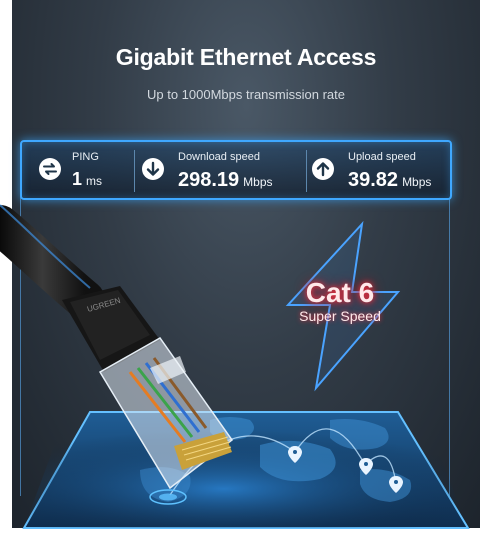  Describe the element at coordinates (94, 181) in the screenshot. I see `ping-unit: ms` at that location.